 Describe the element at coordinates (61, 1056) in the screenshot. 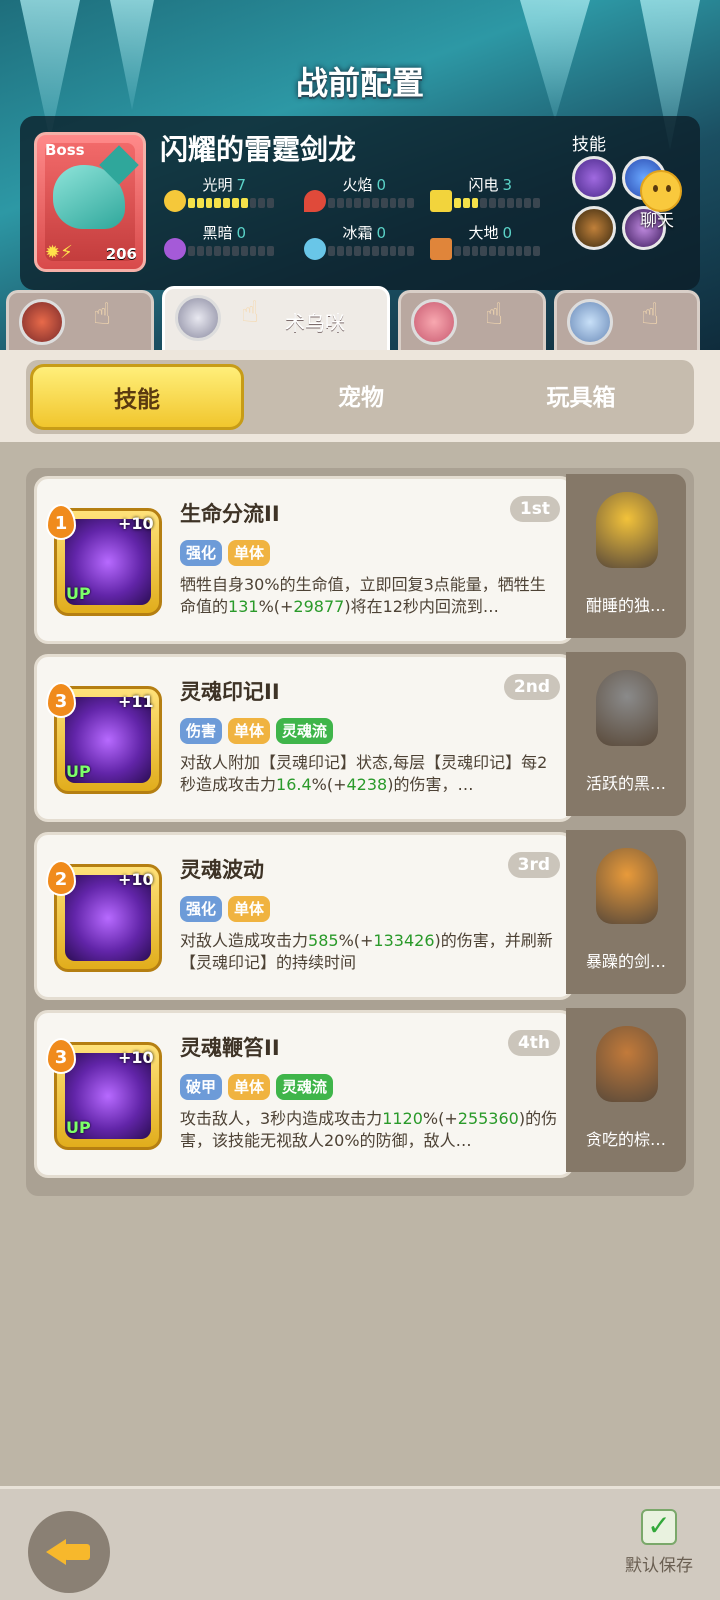

I see `skill-level-badge: 3` at that location.